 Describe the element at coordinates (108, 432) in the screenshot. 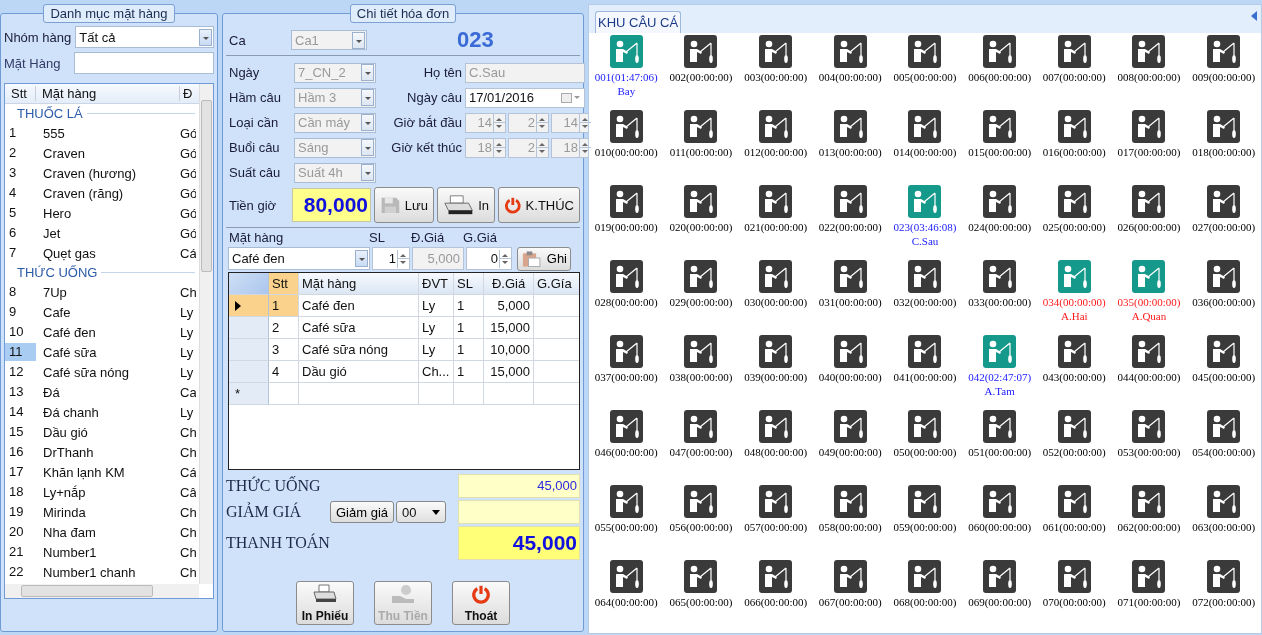

I see `list-cell: Dầu gió` at that location.